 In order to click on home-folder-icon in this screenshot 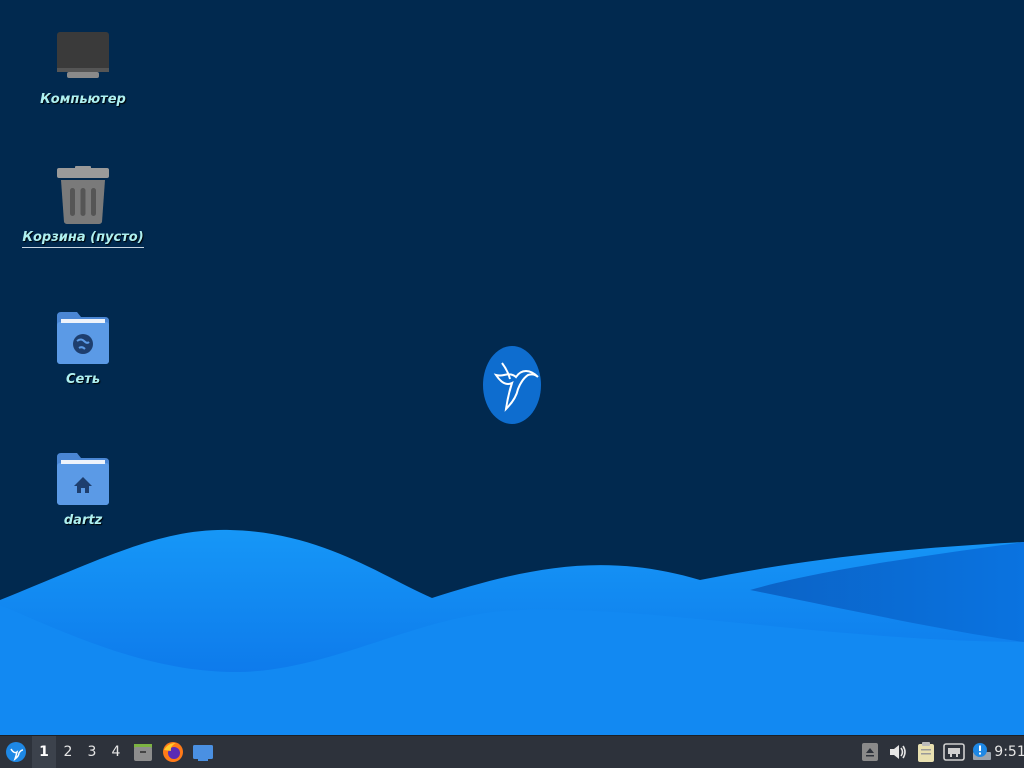, I will do `click(83, 479)`.